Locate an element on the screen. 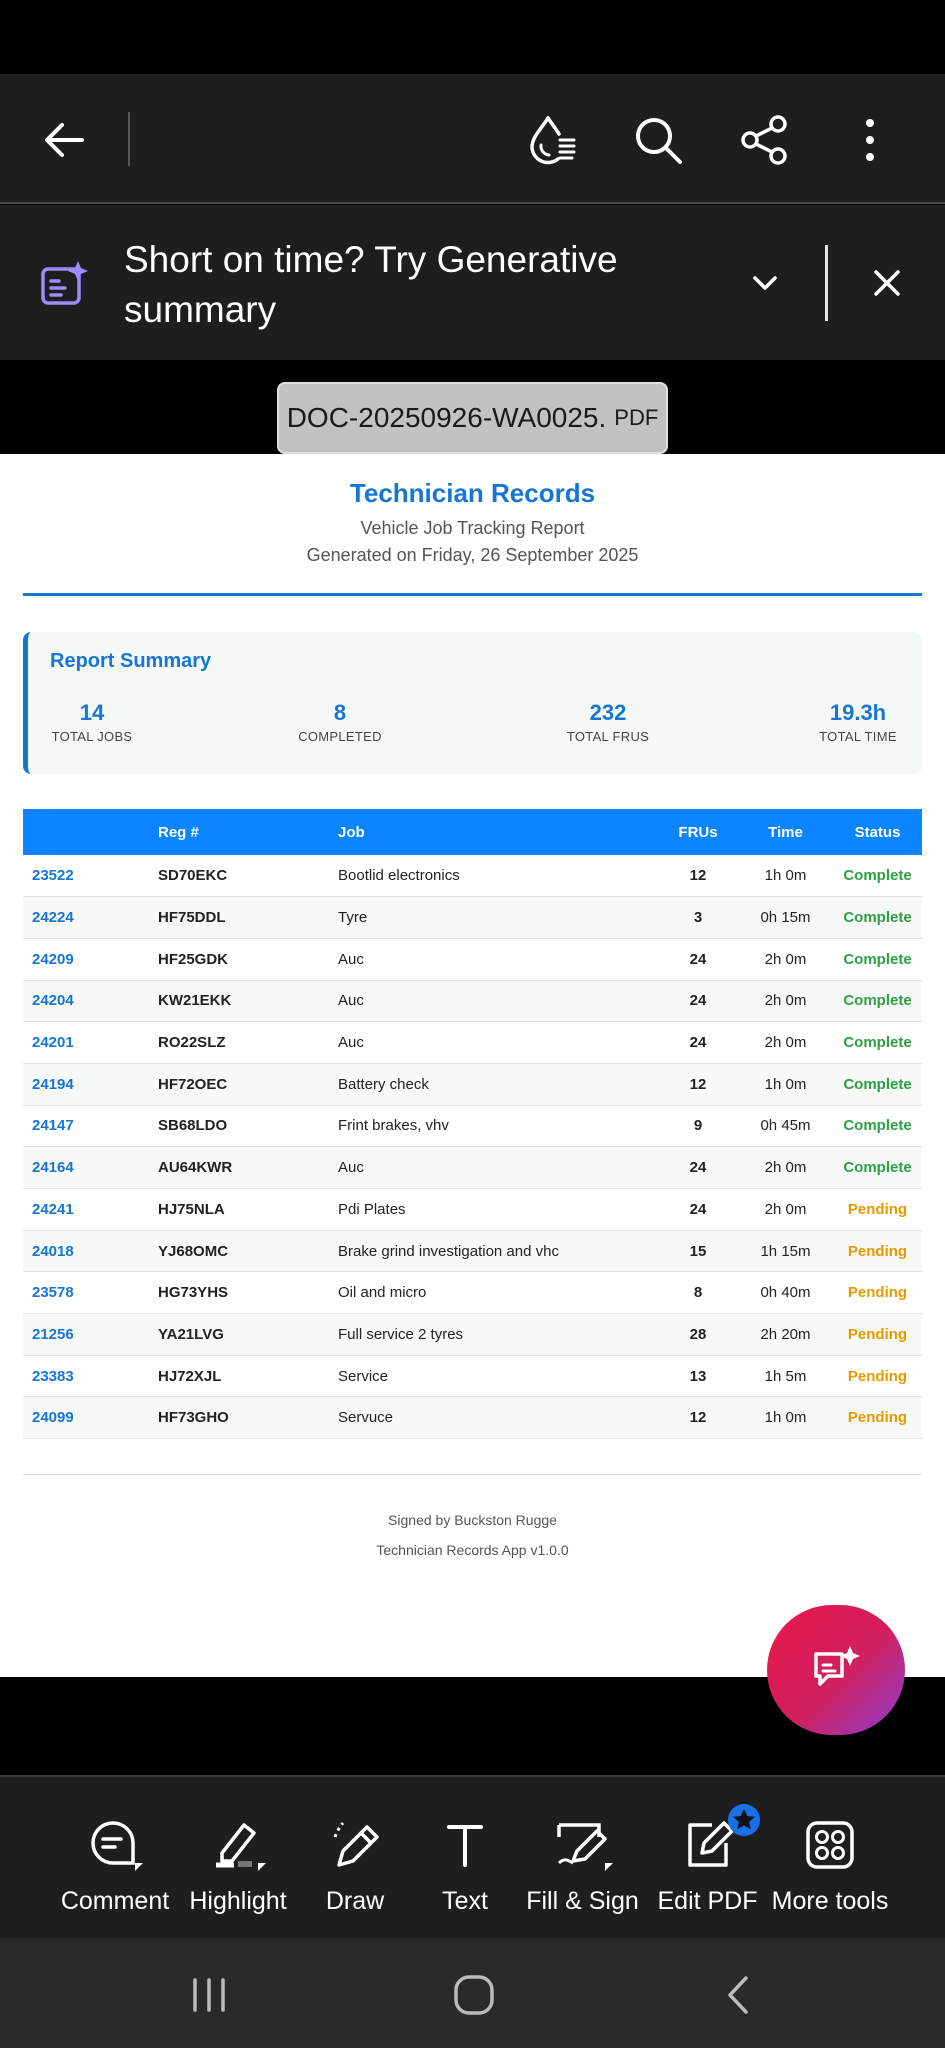 This screenshot has height=2048, width=945. job-id: 24164 is located at coordinates (90, 1167).